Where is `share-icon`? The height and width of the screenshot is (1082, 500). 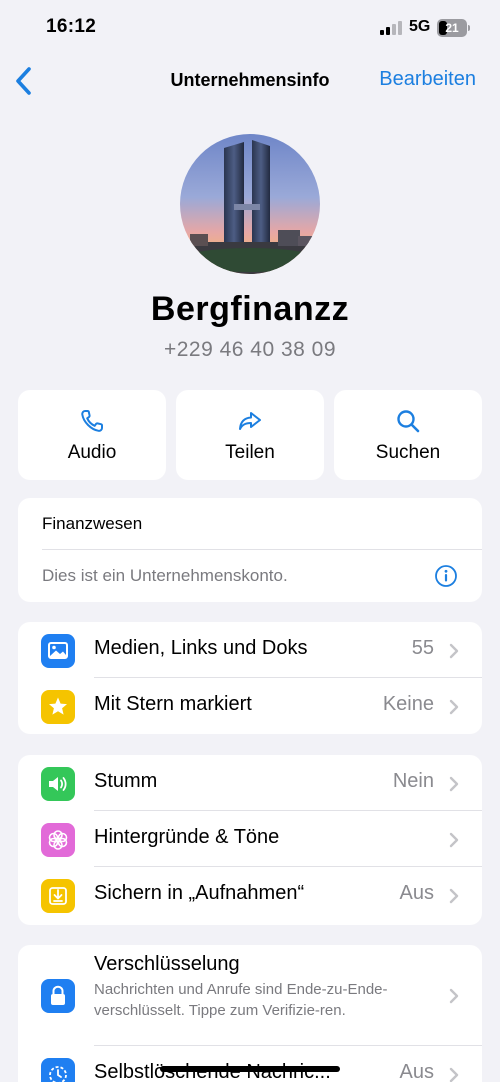
share-icon is located at coordinates (250, 421).